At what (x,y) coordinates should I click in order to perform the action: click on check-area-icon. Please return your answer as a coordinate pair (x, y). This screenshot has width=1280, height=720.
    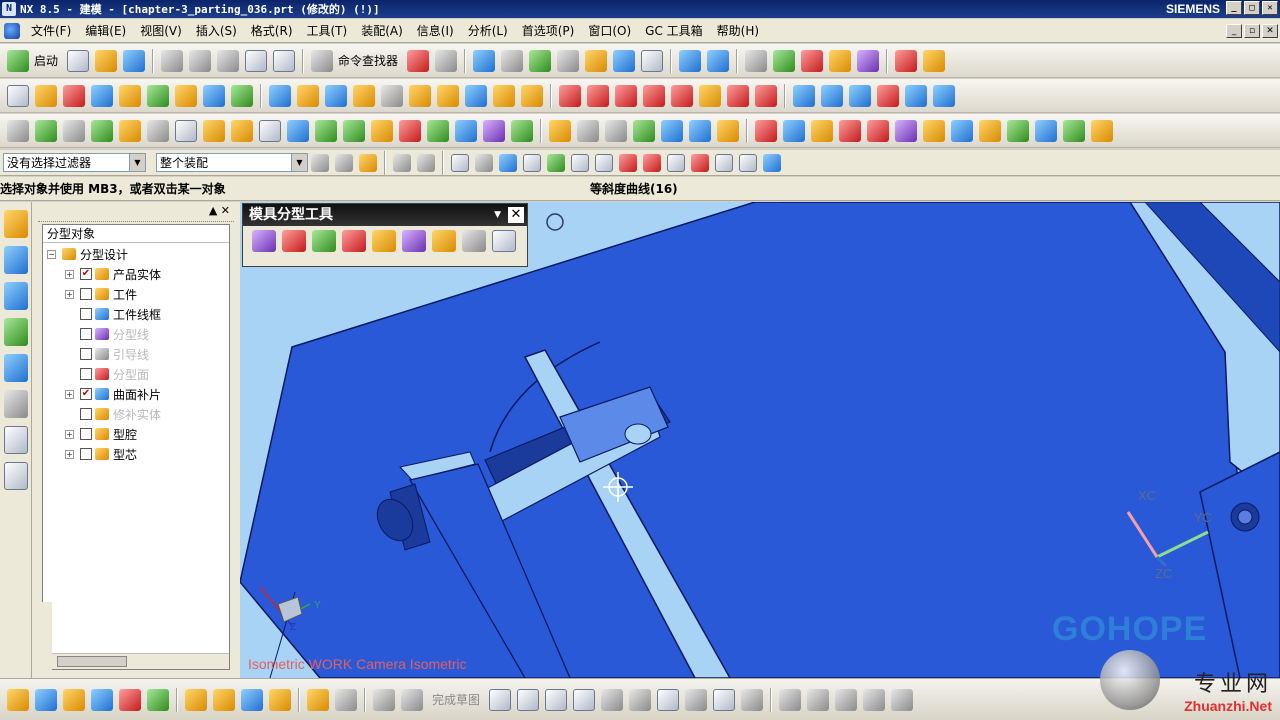
    Looking at the image, I should click on (294, 241).